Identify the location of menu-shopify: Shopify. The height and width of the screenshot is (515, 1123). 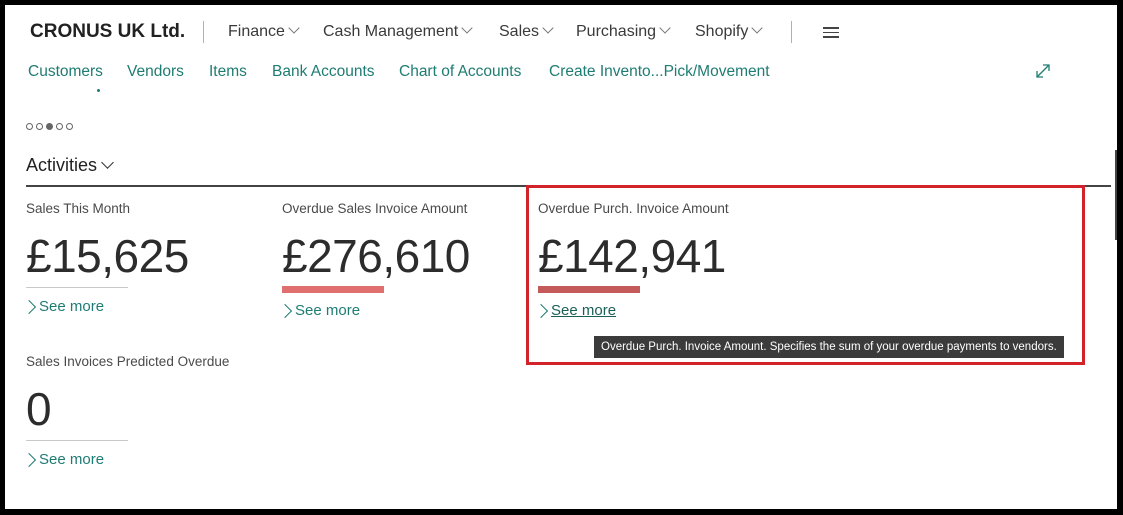
(729, 31).